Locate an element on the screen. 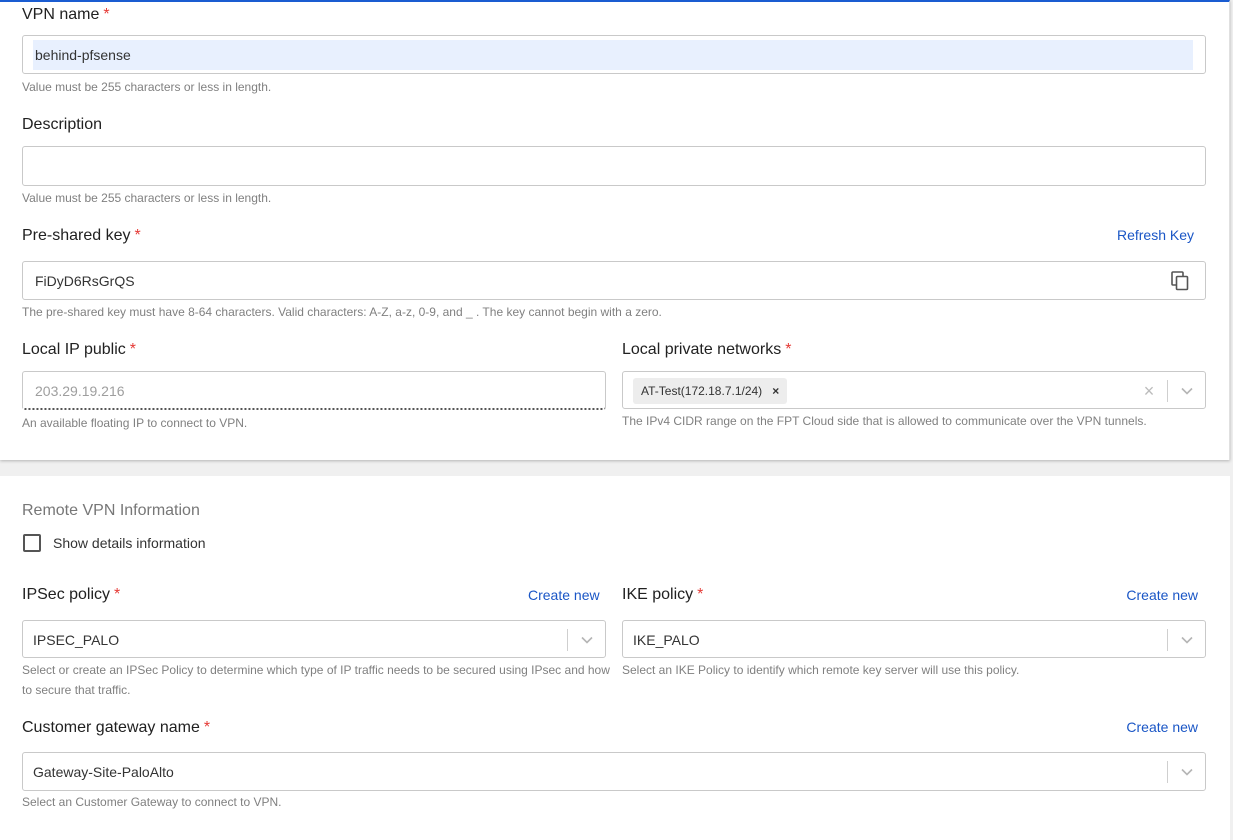 The image size is (1233, 840). pre-shared-key-input: FiDyD6RsGrQS is located at coordinates (614, 280).